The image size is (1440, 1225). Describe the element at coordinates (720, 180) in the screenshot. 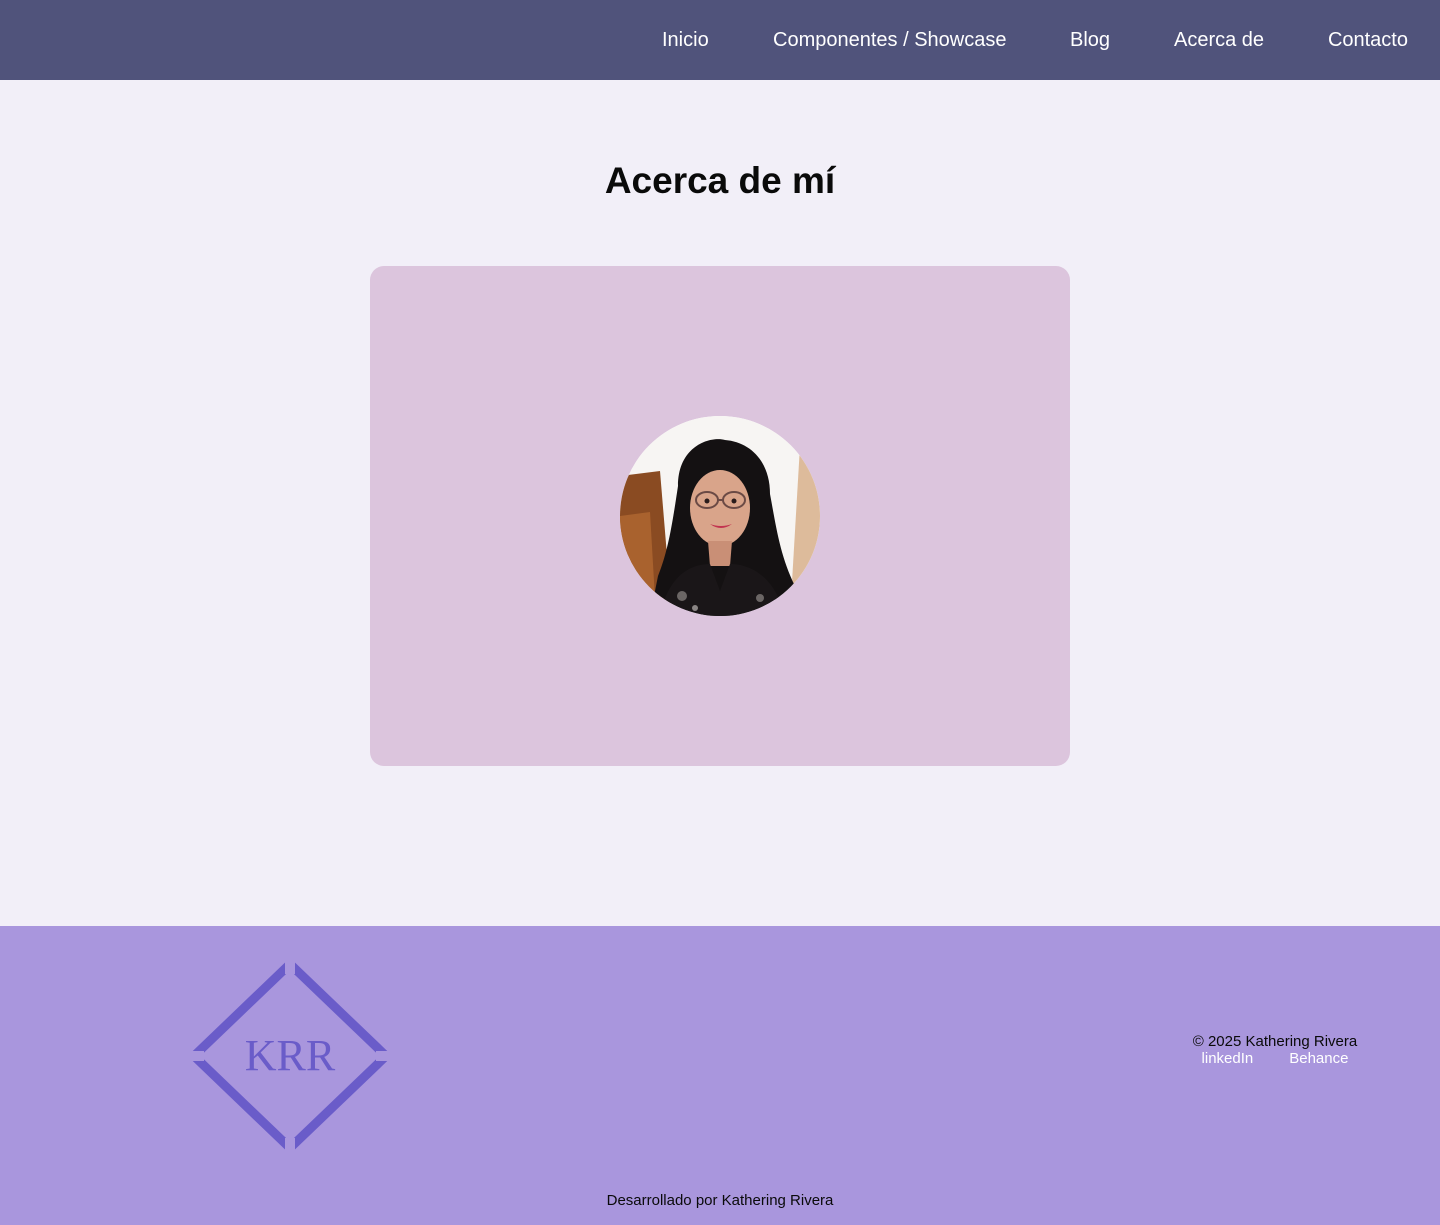

I see `page-title: Acerca de mí` at that location.